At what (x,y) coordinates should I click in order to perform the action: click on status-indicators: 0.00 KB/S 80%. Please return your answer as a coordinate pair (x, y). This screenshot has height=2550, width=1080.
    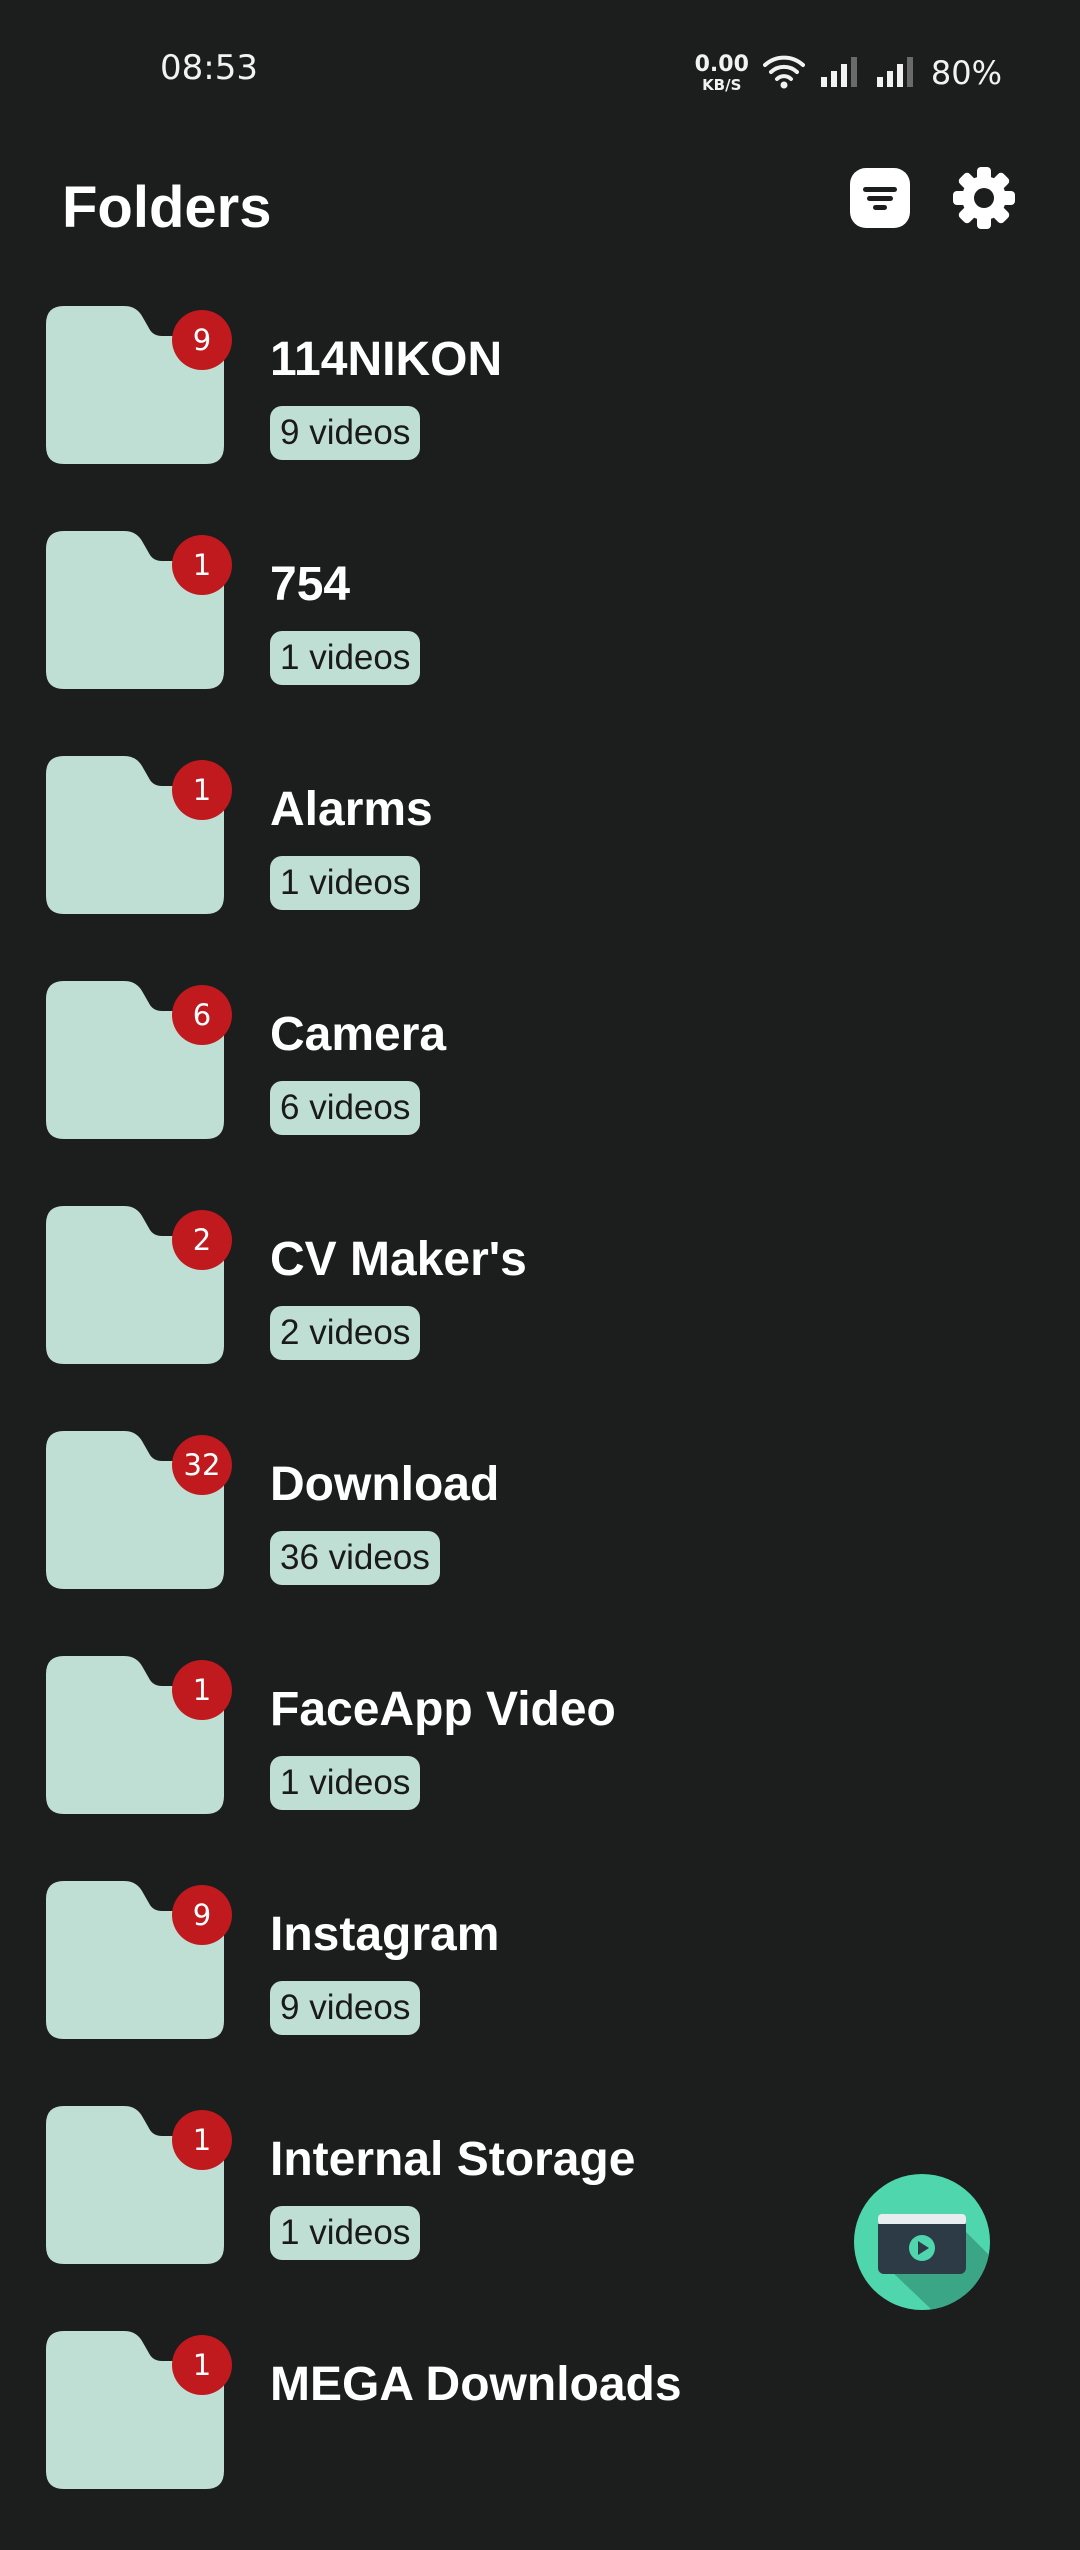
    Looking at the image, I should click on (848, 73).